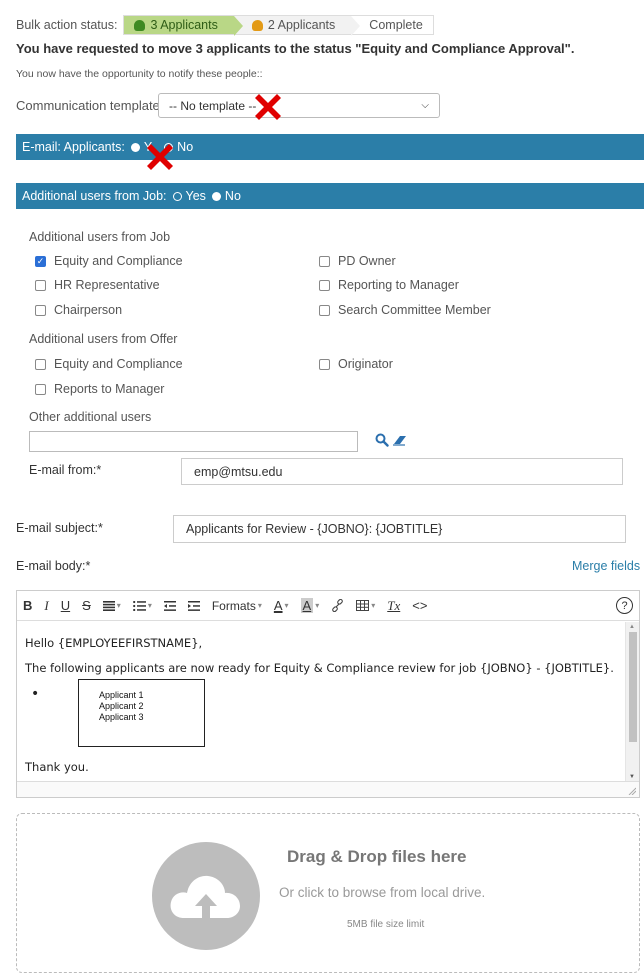 The width and height of the screenshot is (644, 977). Describe the element at coordinates (88, 310) in the screenshot. I see `checkbox-label: Chairperson` at that location.